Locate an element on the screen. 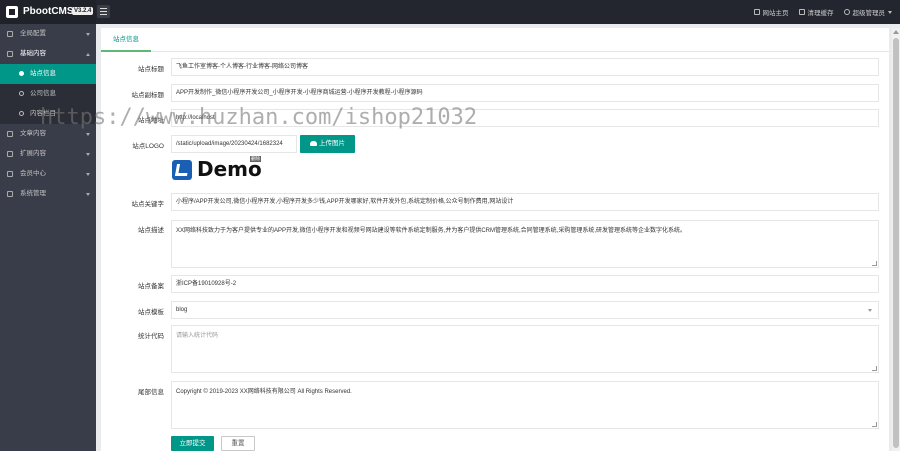 Image resolution: width=900 pixels, height=451 pixels. title-input: 飞鱼工作室博客-个人博客-行业博客-网络公司博客 is located at coordinates (525, 67).